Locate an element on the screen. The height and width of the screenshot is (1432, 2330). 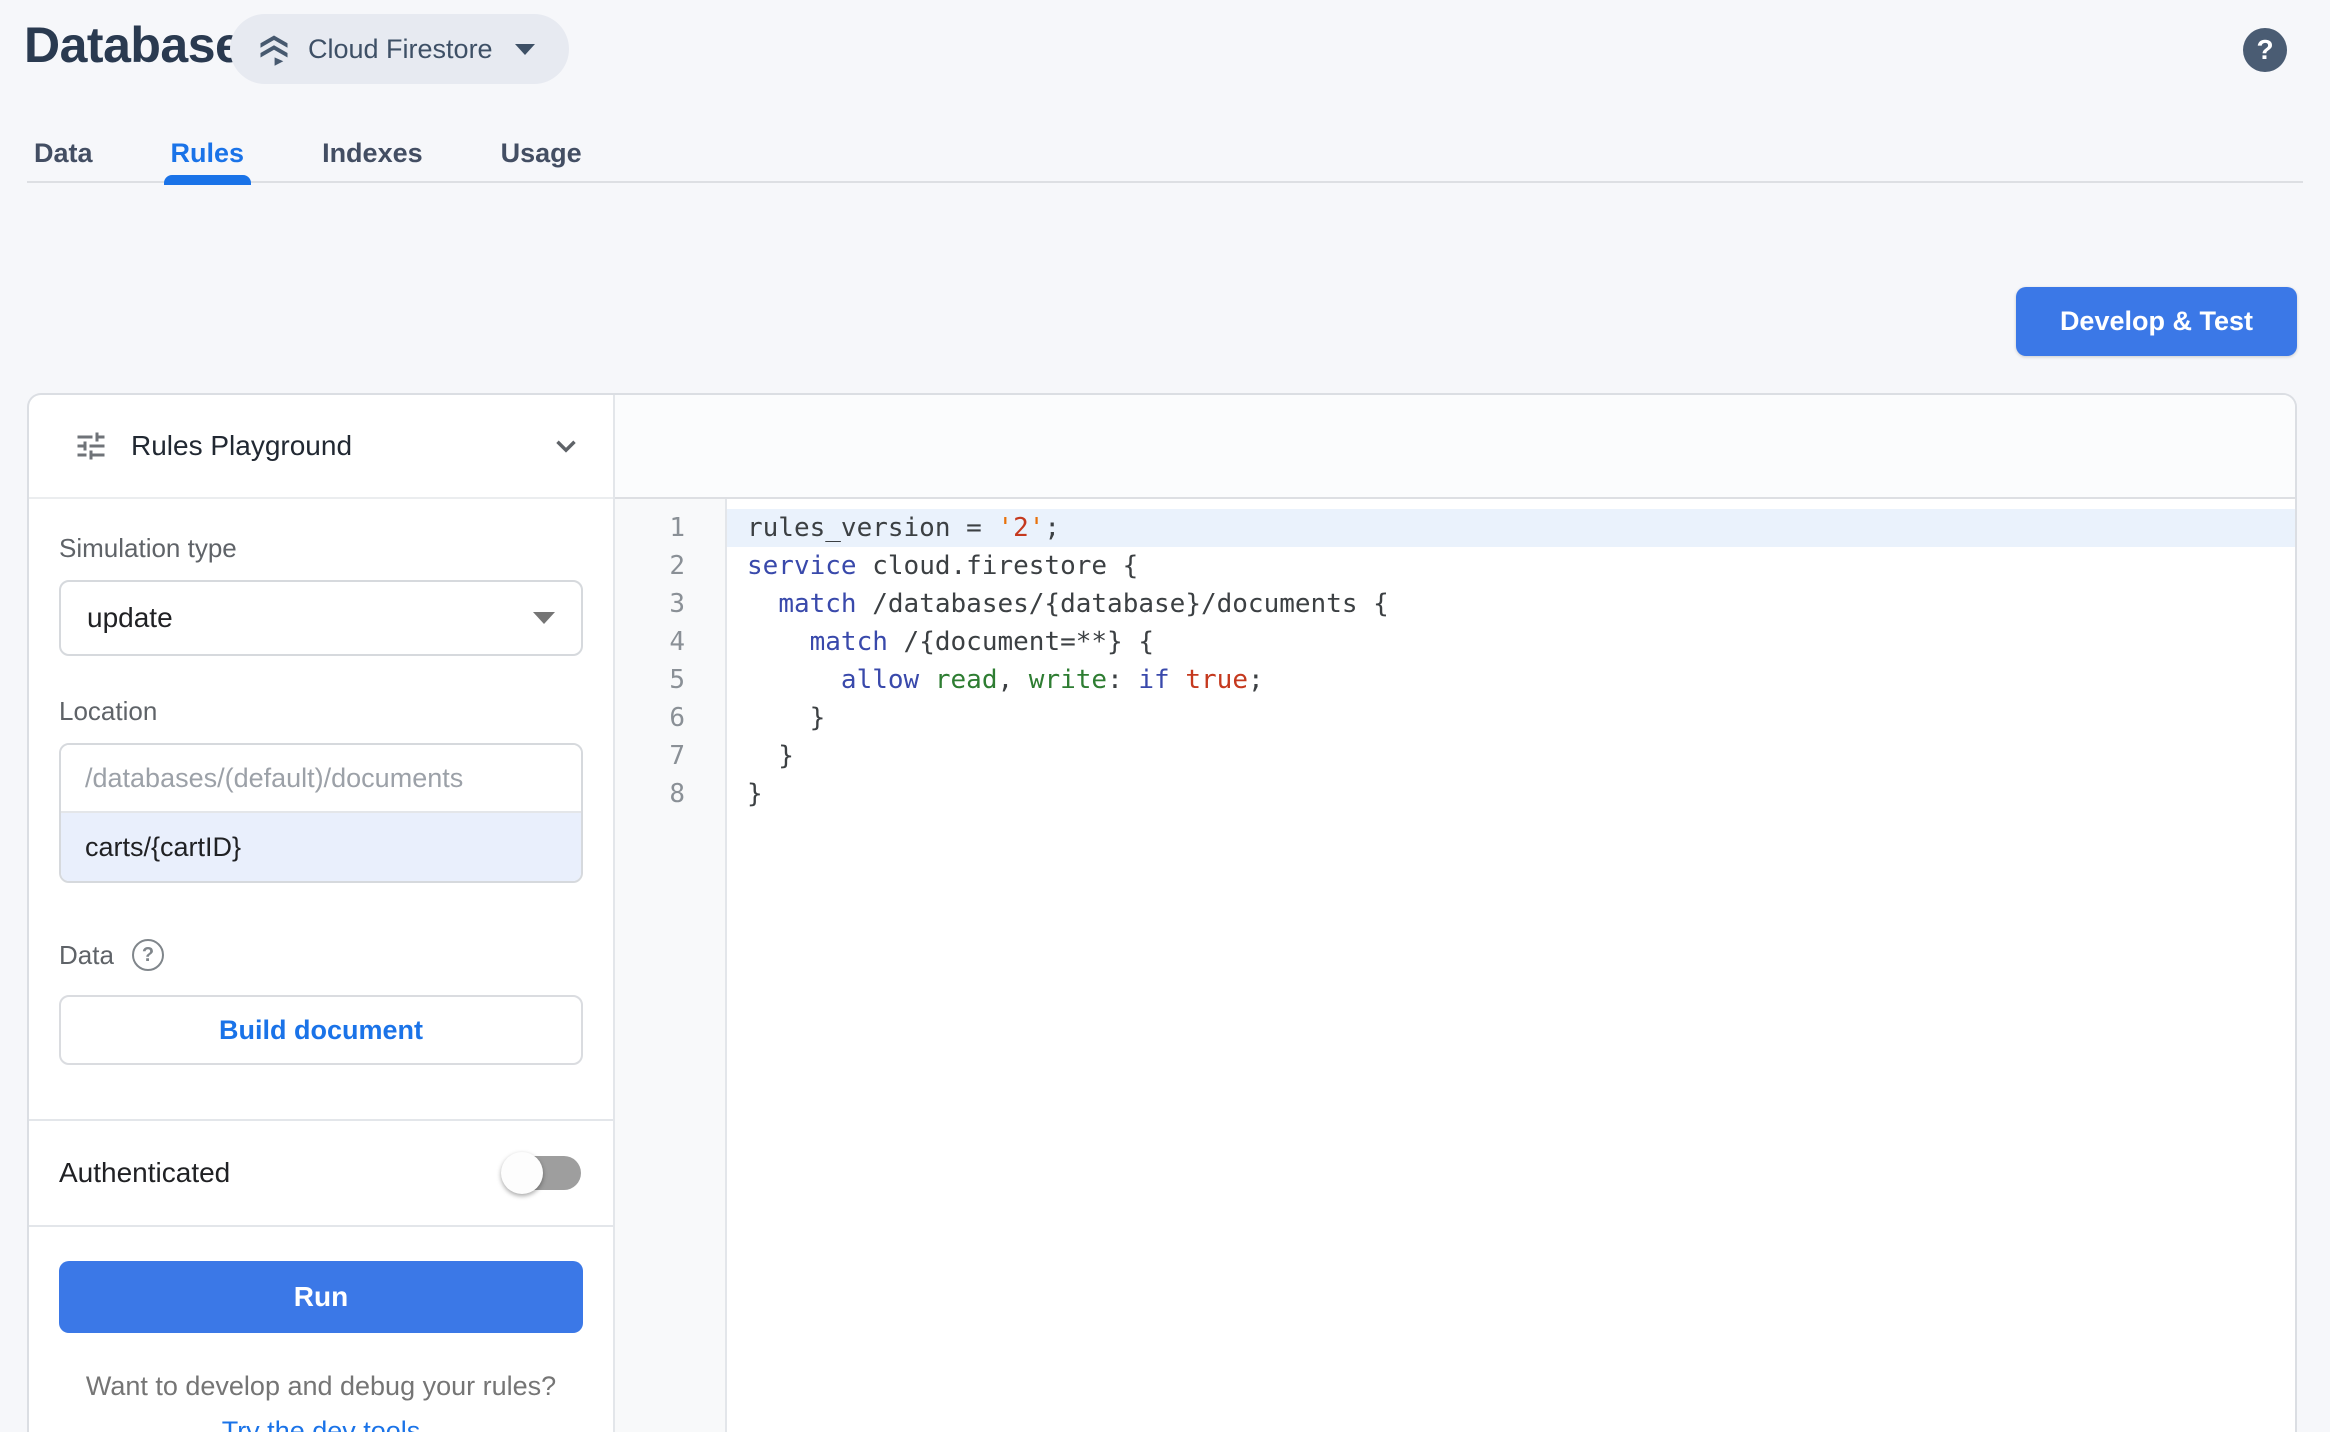
tab-data: Data is located at coordinates (63, 153).